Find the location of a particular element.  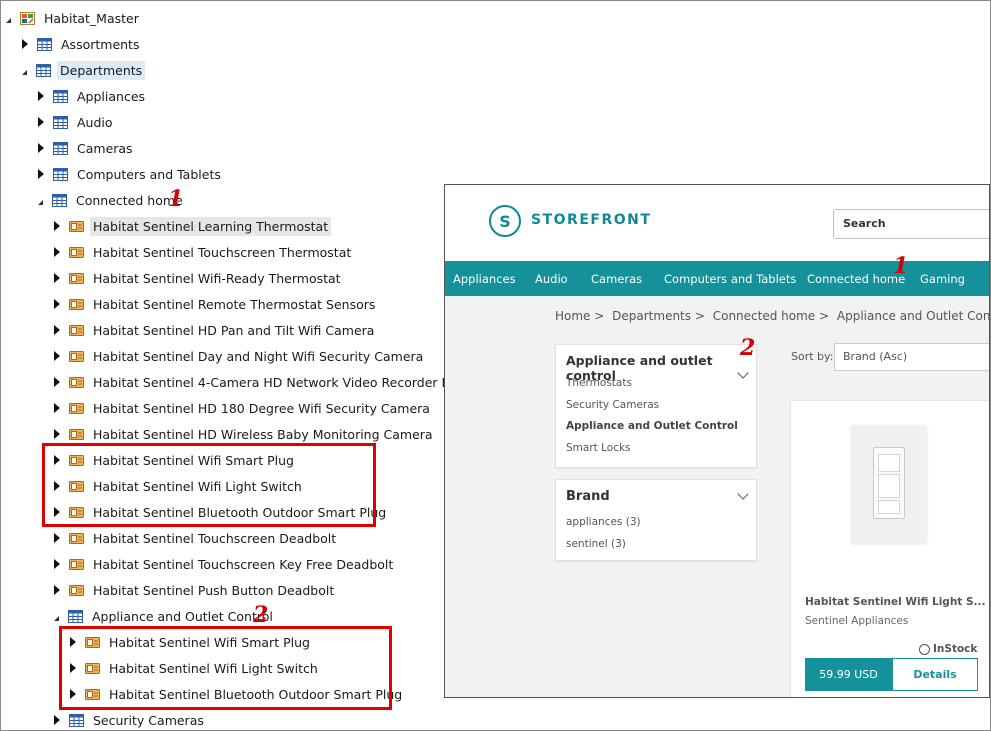

brand-facet-card: Brand appliances (3) sentinel (3) is located at coordinates (656, 520).